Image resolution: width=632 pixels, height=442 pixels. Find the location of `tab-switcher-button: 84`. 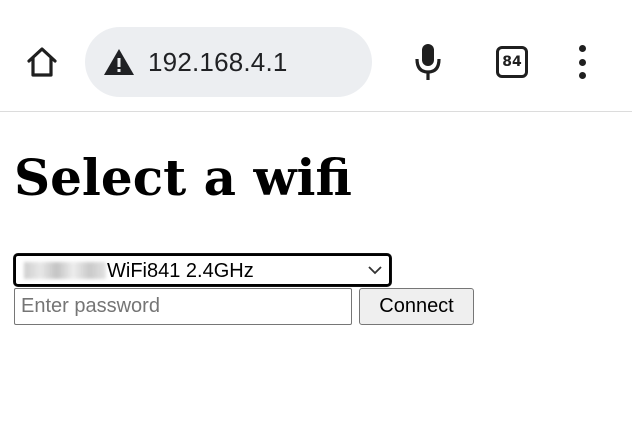

tab-switcher-button: 84 is located at coordinates (512, 62).